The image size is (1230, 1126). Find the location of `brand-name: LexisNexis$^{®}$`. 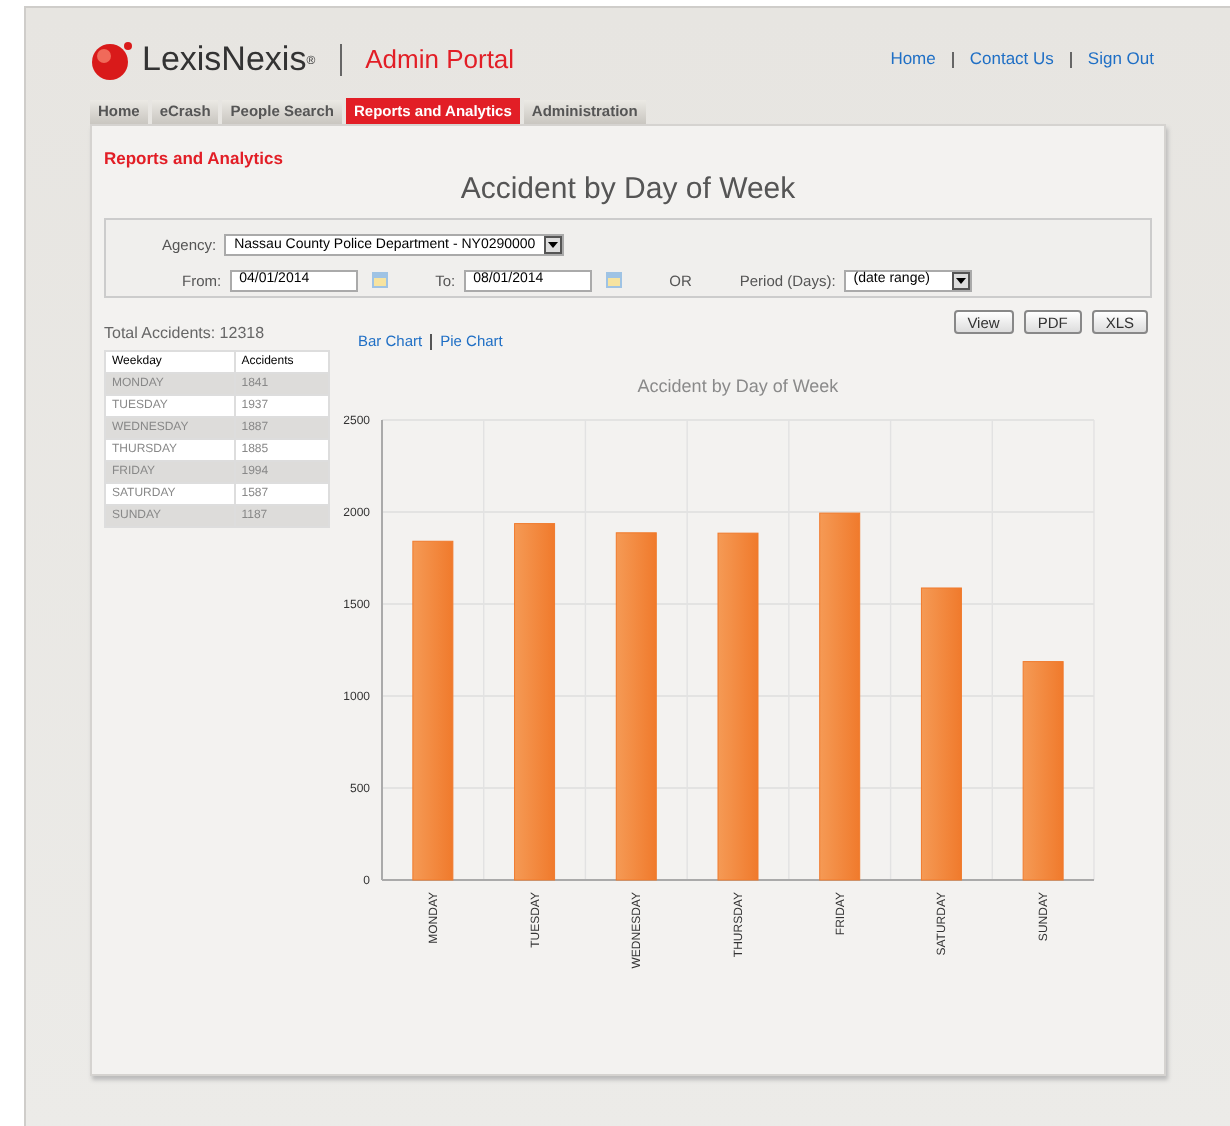

brand-name: LexisNexis$^{®}$ is located at coordinates (229, 59).